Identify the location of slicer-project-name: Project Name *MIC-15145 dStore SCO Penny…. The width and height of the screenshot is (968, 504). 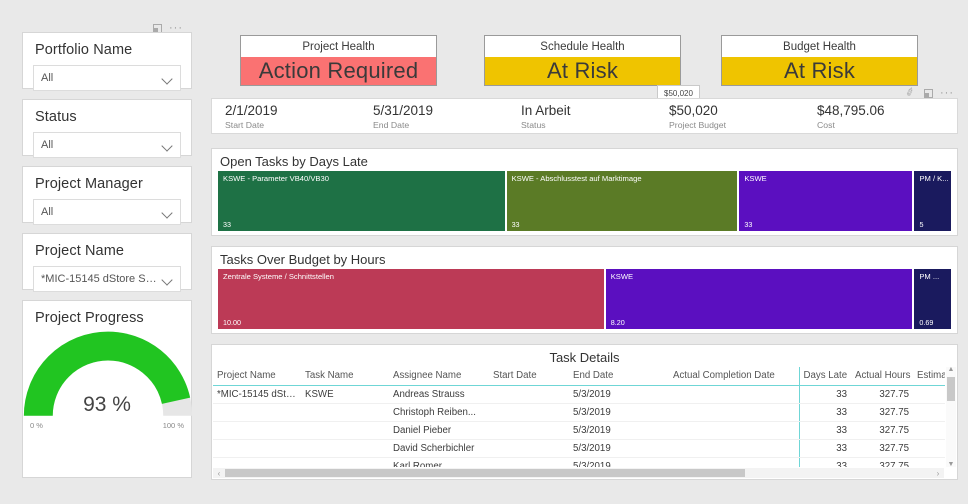
(107, 262).